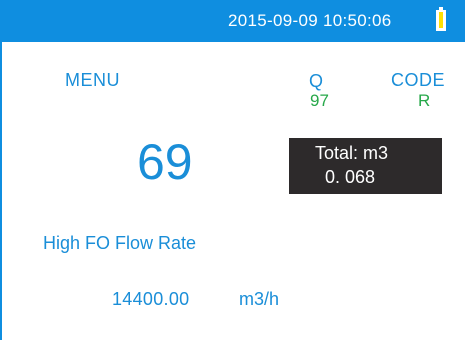 The image size is (465, 340). What do you see at coordinates (120, 243) in the screenshot?
I see `menu-title: High FO Flow Rate` at bounding box center [120, 243].